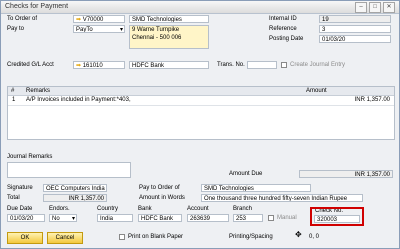 The width and height of the screenshot is (400, 249). I want to click on country-label: Country, so click(108, 209).